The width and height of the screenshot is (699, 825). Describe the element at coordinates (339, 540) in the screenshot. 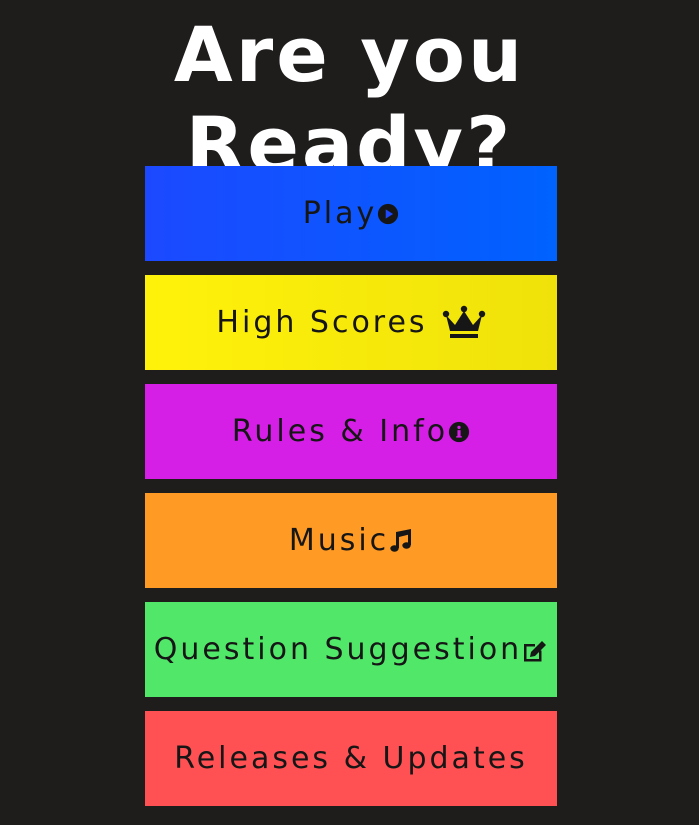

I see `music-button-label: Music` at that location.